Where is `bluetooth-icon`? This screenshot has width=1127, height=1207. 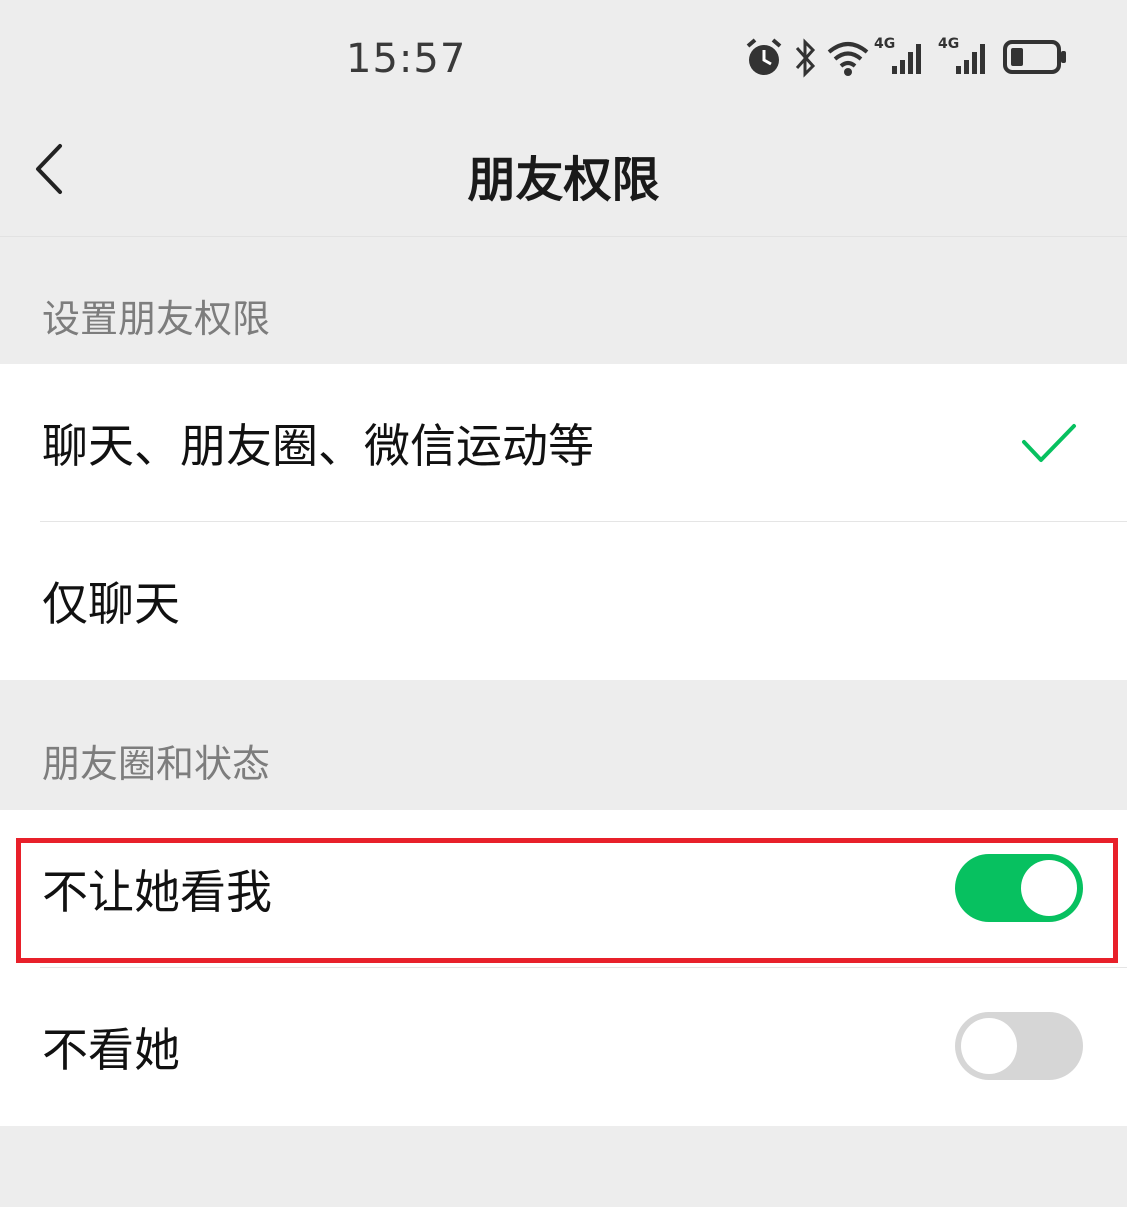
bluetooth-icon is located at coordinates (806, 60).